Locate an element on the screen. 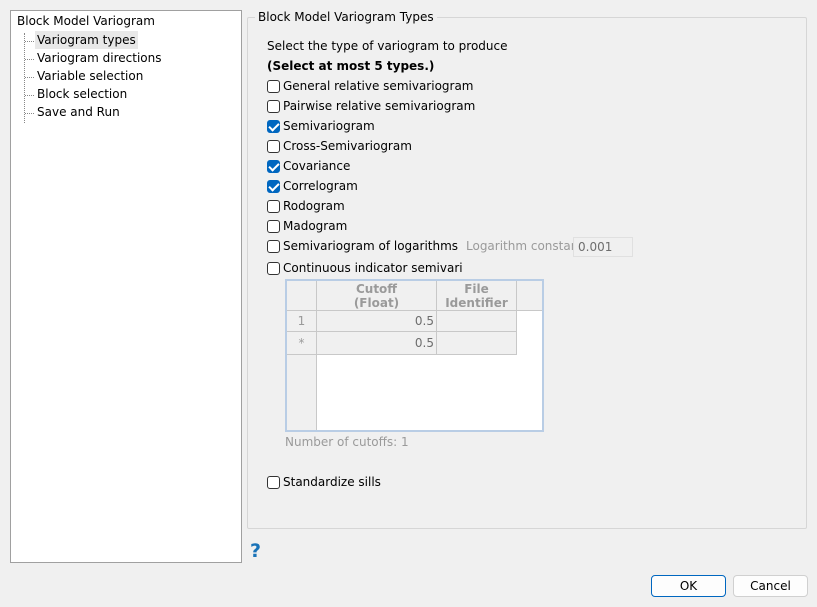  tree-item-variogram-directions: Variogram directions is located at coordinates (99, 58).